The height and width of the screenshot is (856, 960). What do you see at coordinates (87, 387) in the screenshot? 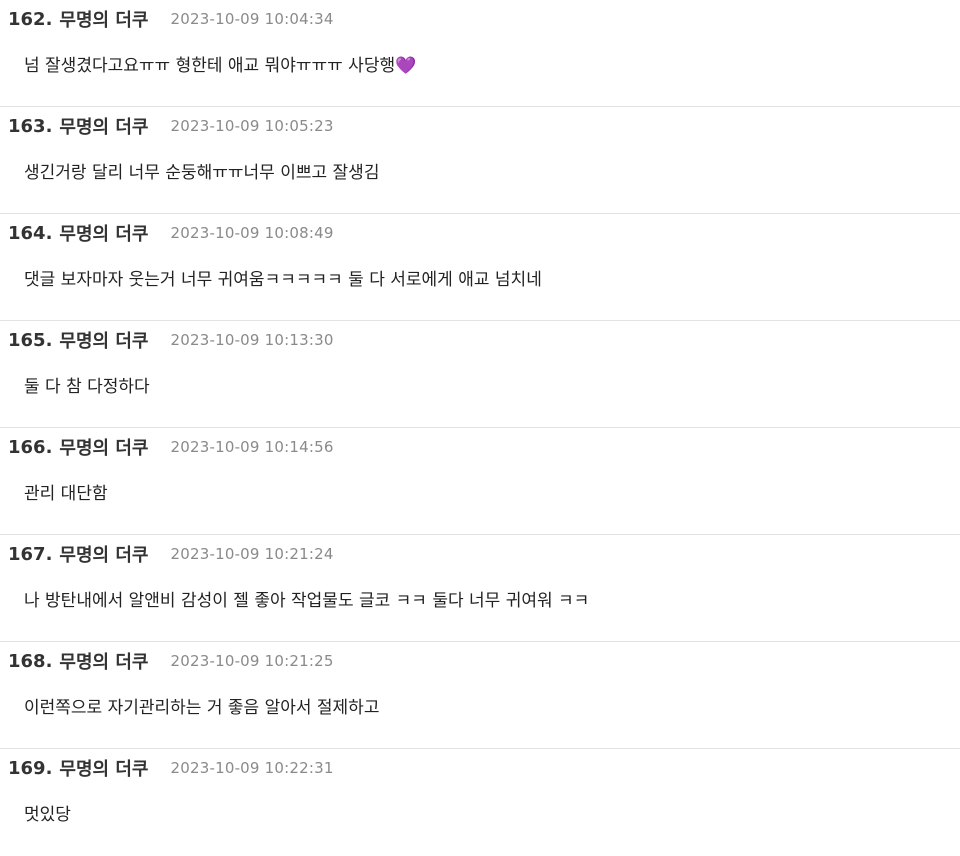
I see `comment-text: 둘 다 참 다정하다` at bounding box center [87, 387].